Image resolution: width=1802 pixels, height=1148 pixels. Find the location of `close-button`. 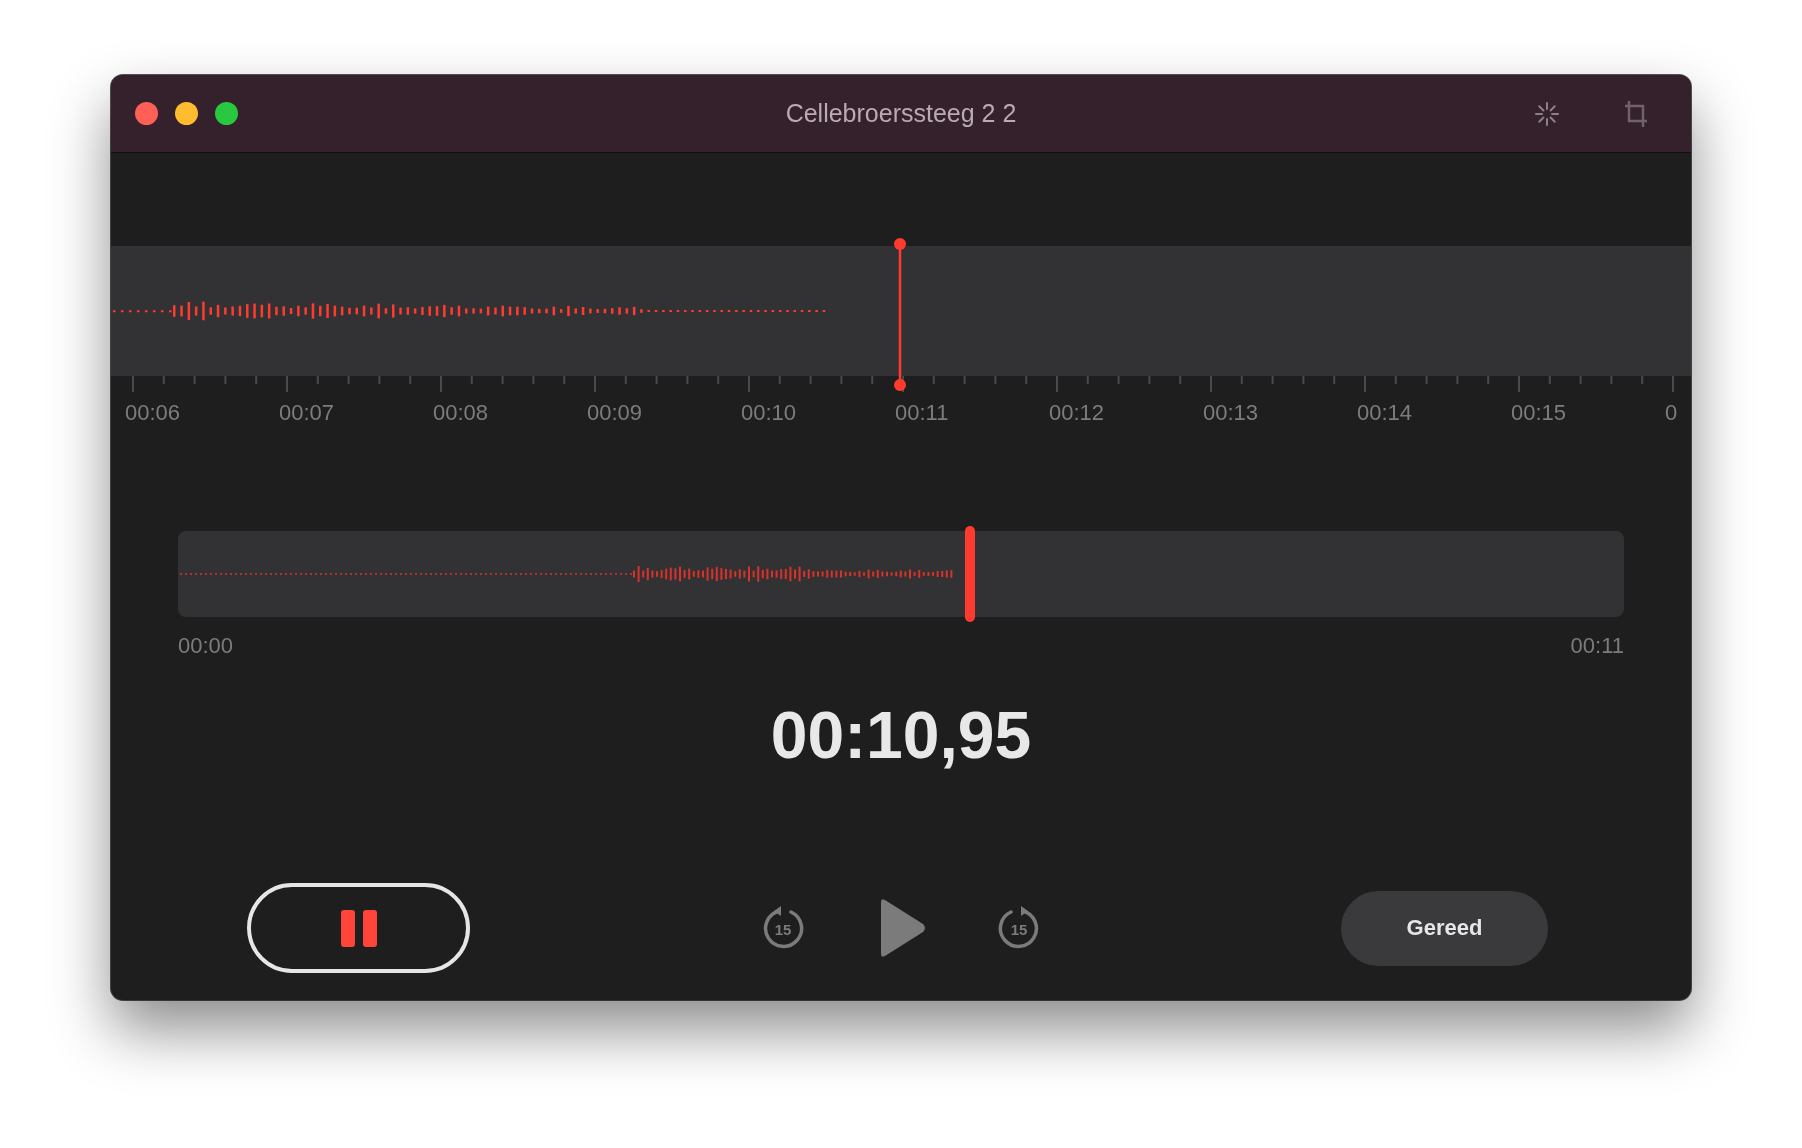

close-button is located at coordinates (146, 113).